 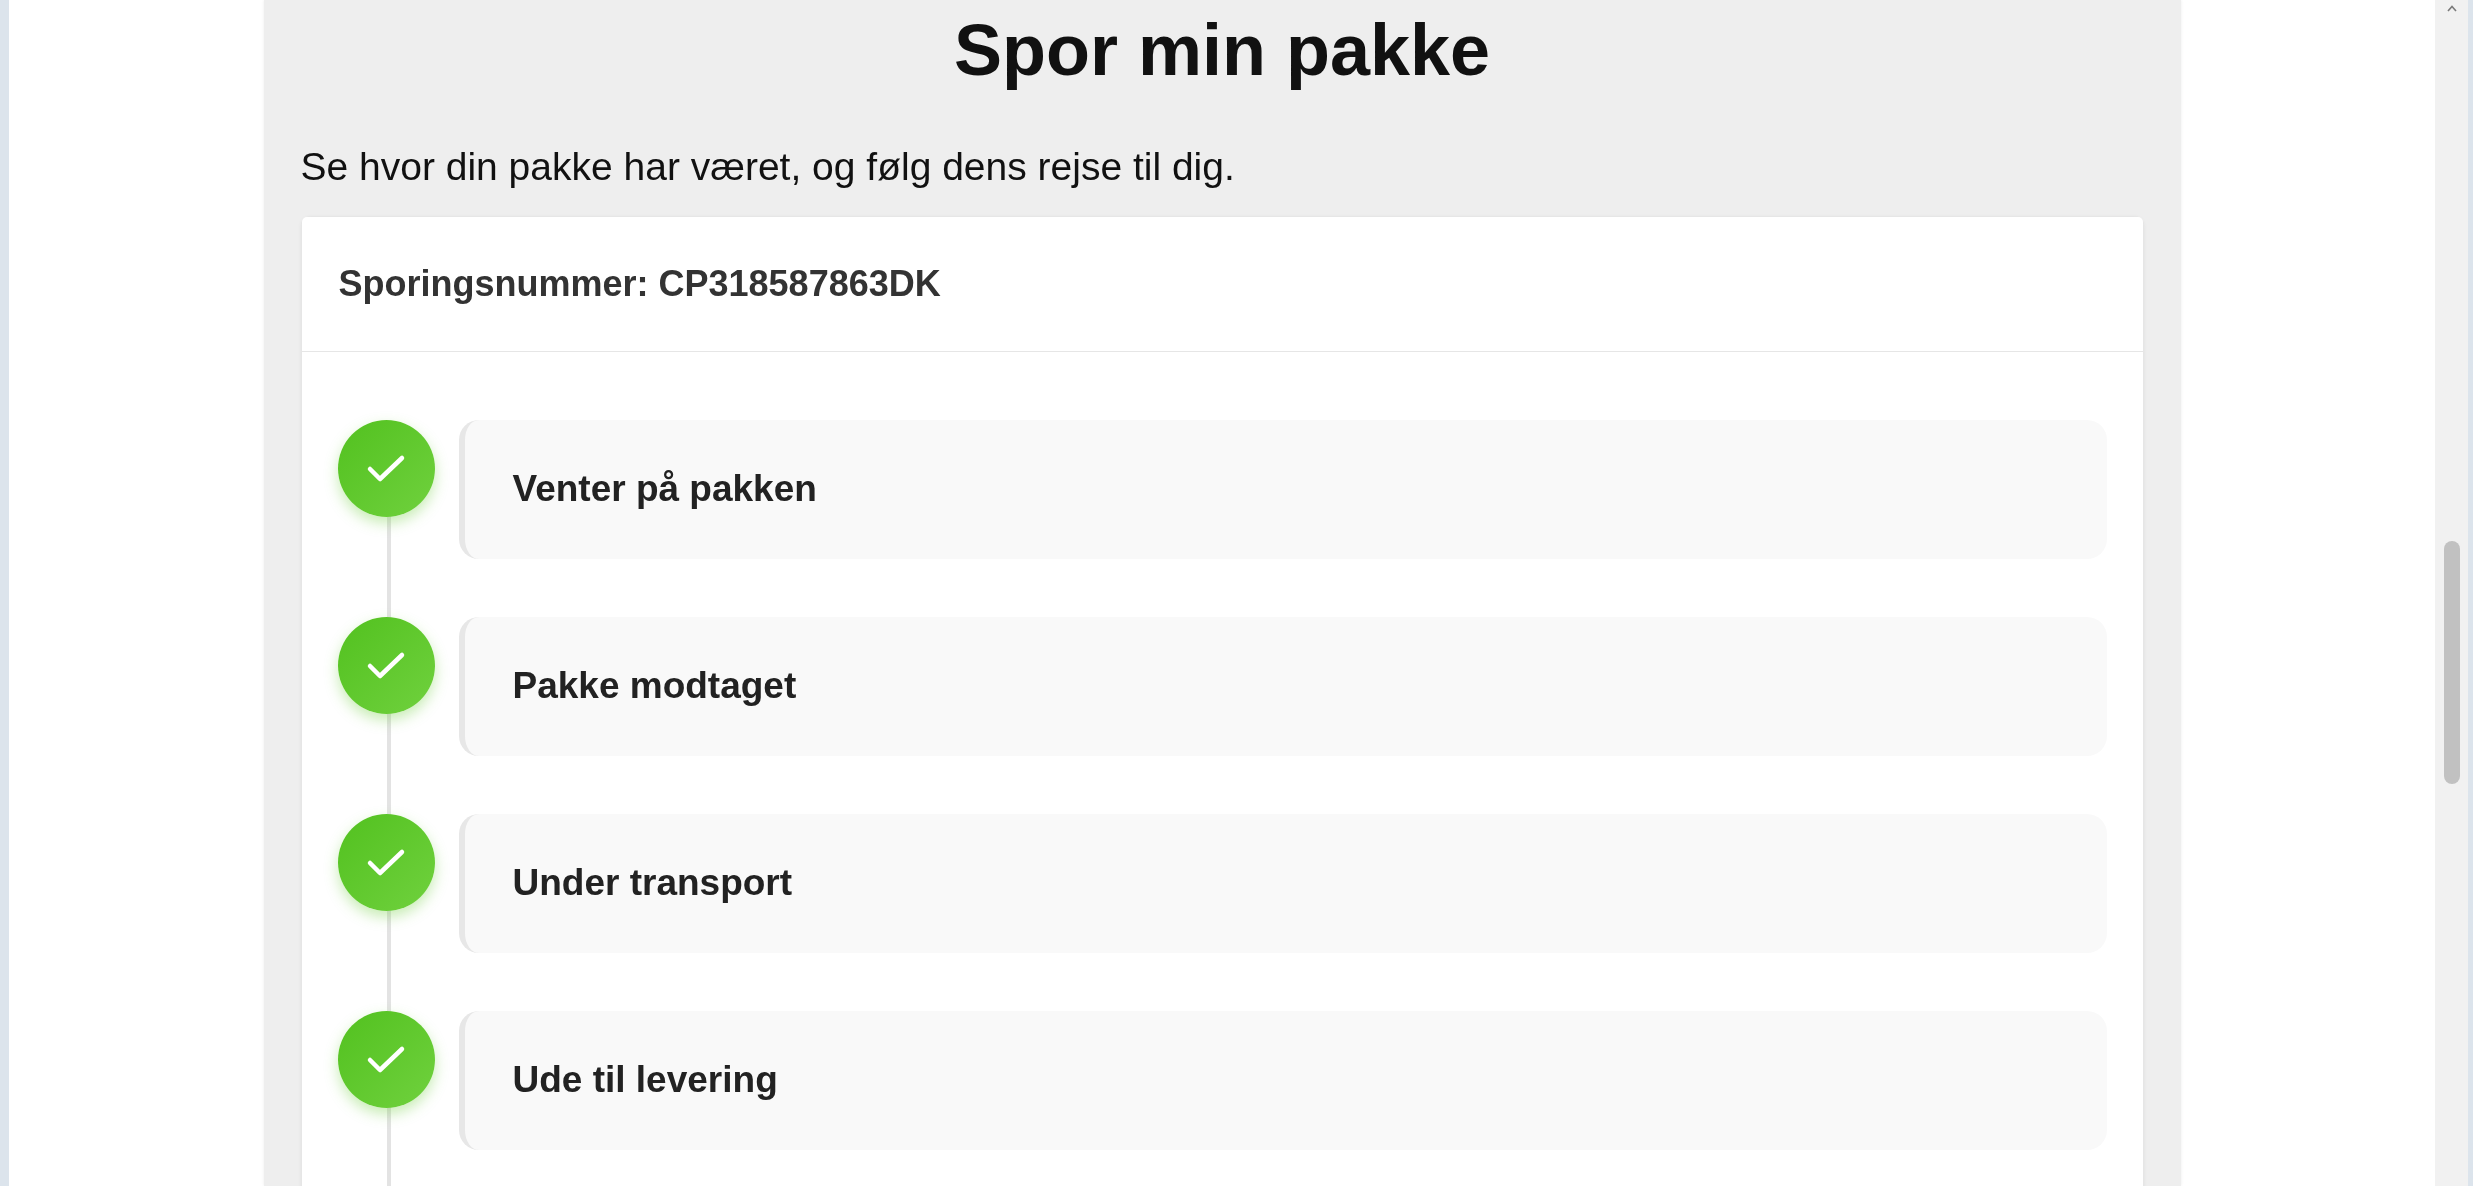 I want to click on step-label: Pakke modtaget, so click(x=654, y=686).